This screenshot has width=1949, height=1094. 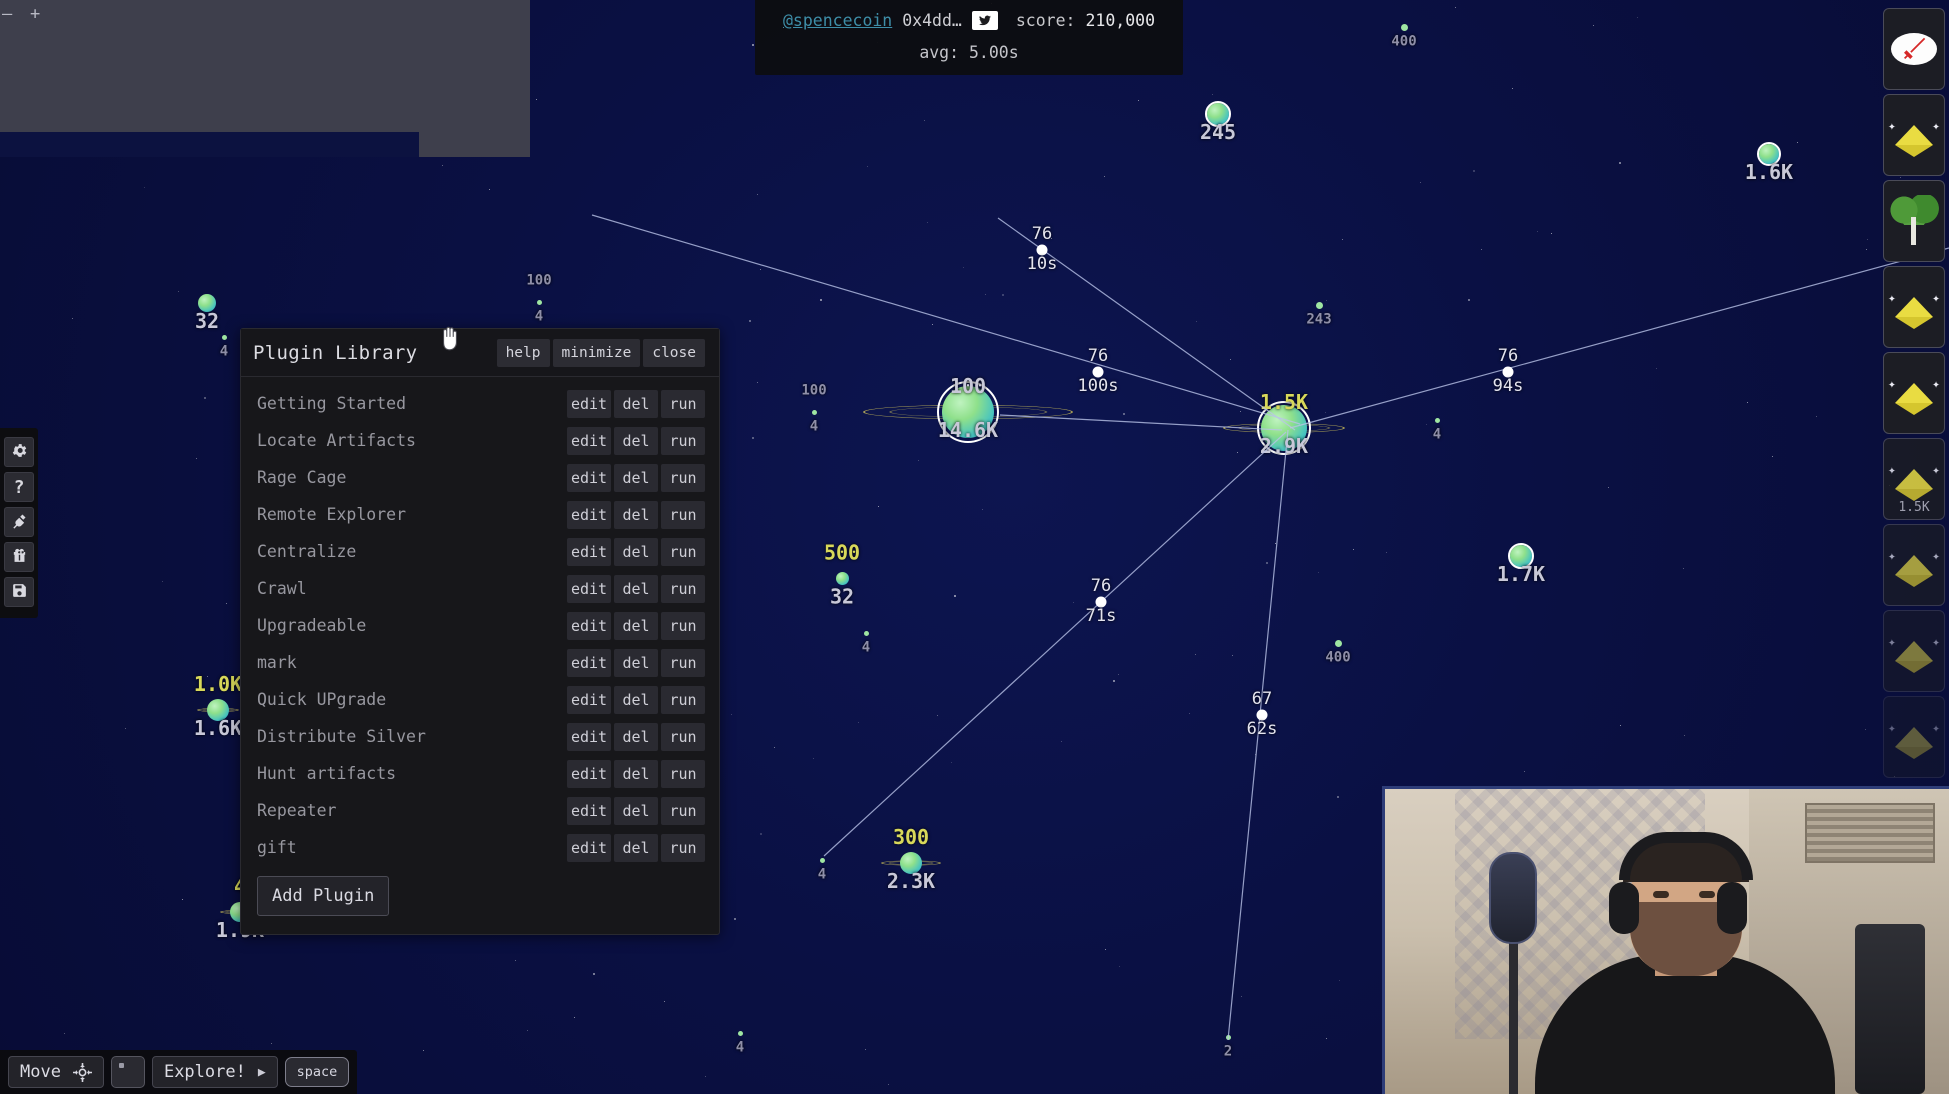 What do you see at coordinates (1319, 319) in the screenshot?
I see `planet-silver-label: 243` at bounding box center [1319, 319].